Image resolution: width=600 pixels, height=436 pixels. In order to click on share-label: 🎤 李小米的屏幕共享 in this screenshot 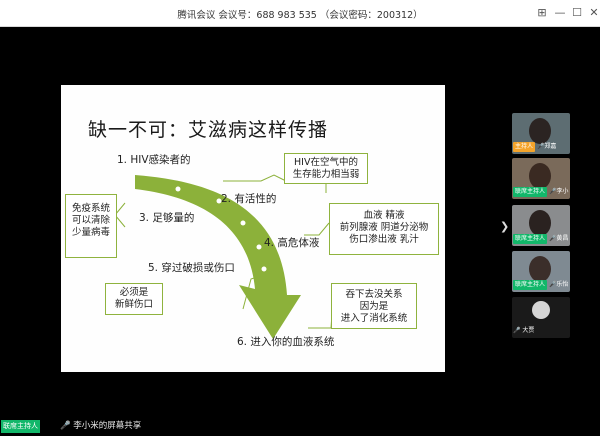, I will do `click(100, 426)`.